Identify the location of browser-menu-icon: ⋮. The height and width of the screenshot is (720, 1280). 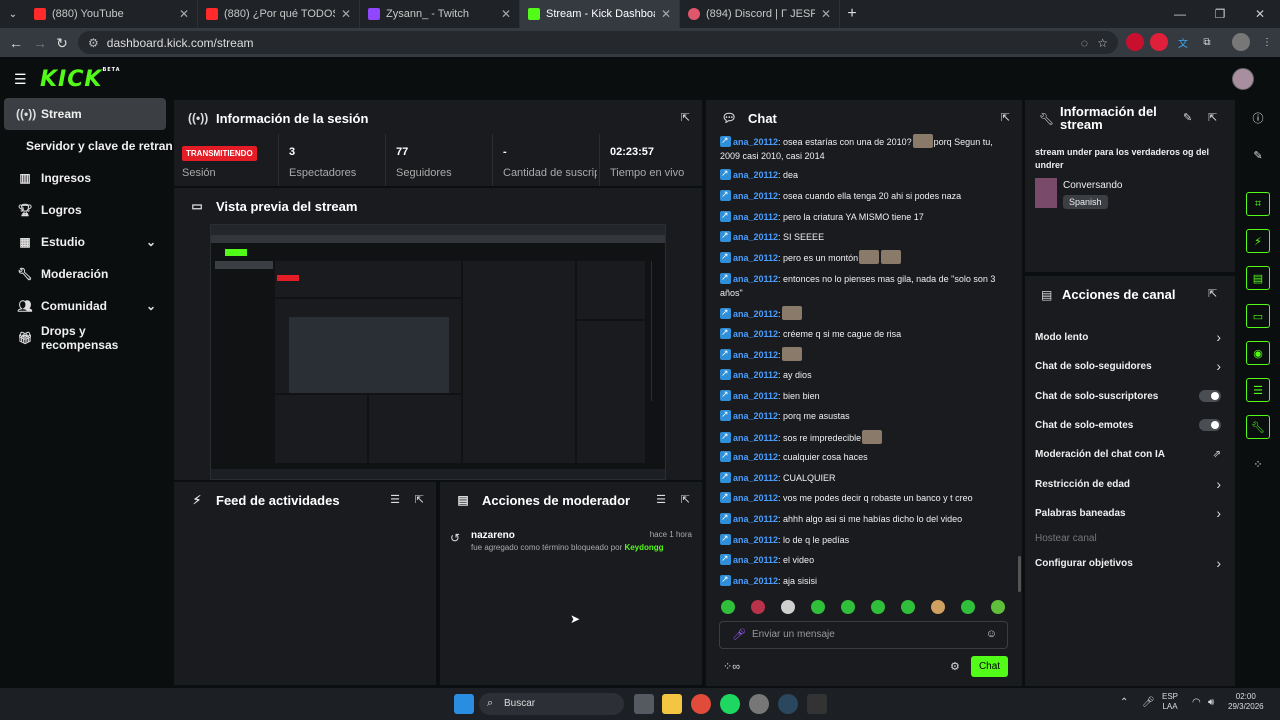
(1267, 42).